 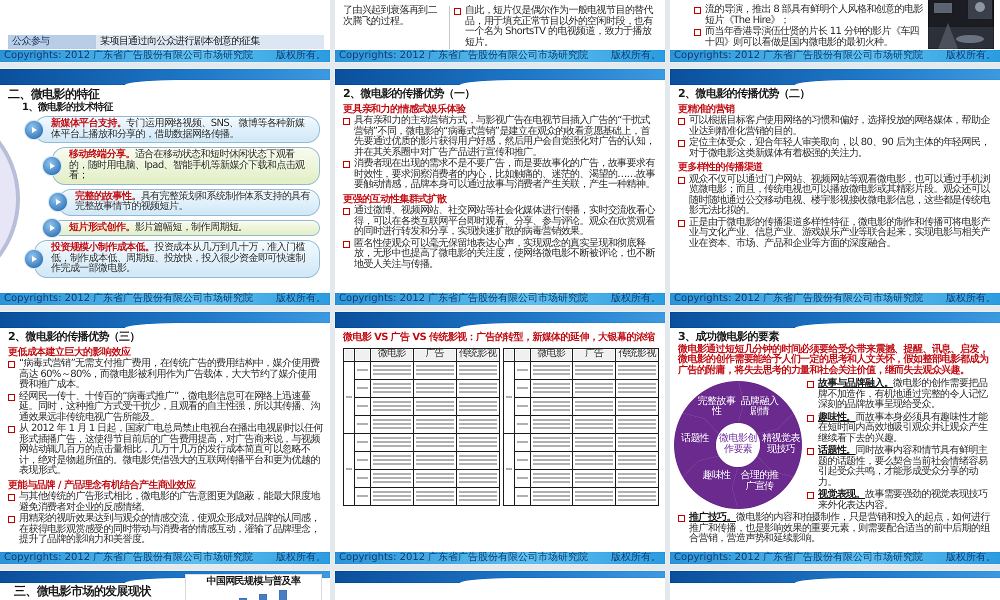 What do you see at coordinates (840, 529) in the screenshot?
I see `bullet-text: 推广技巧。微电影的内容和拍摄制作，只是营销和投入的起点，如何进行推广和传播，也是影响效果的重要元素，则需要配合适当的前中后期的组合营销，营造声势和延续影响。` at bounding box center [840, 529].